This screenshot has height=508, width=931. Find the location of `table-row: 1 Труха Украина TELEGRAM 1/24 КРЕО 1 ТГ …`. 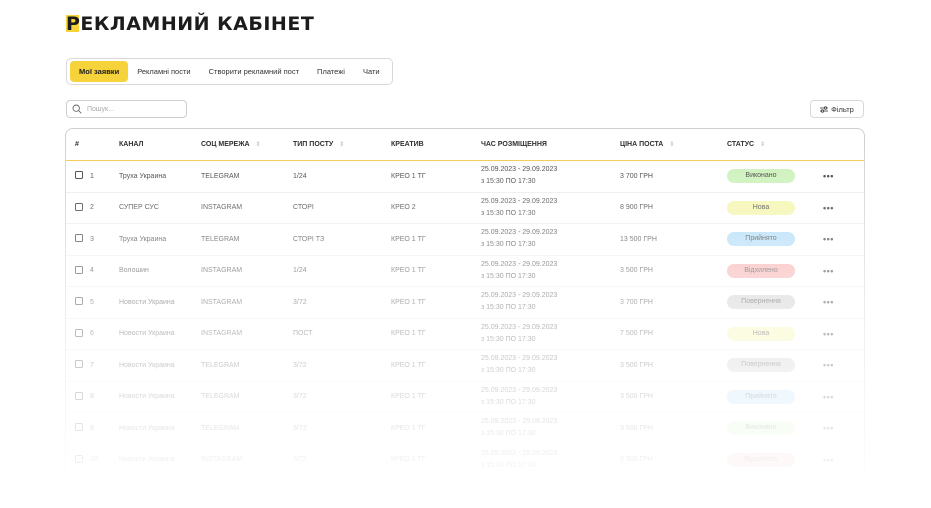

table-row: 1 Труха Украина TELEGRAM 1/24 КРЕО 1 ТГ … is located at coordinates (465, 177).